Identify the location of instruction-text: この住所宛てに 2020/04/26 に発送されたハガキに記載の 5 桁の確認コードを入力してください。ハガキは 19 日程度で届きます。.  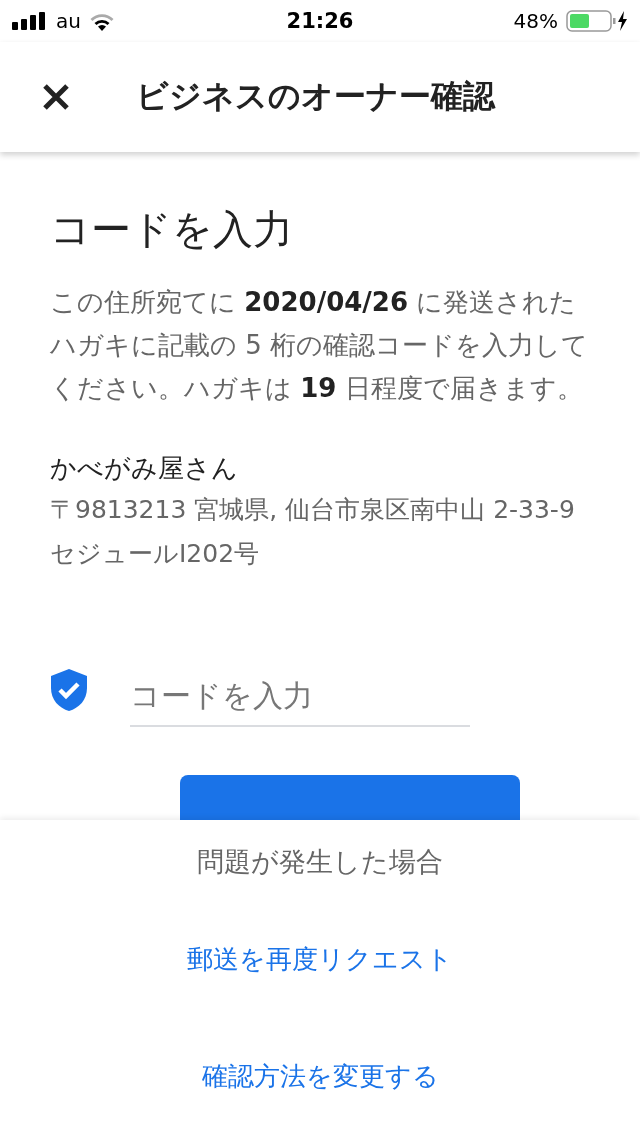
(320, 345).